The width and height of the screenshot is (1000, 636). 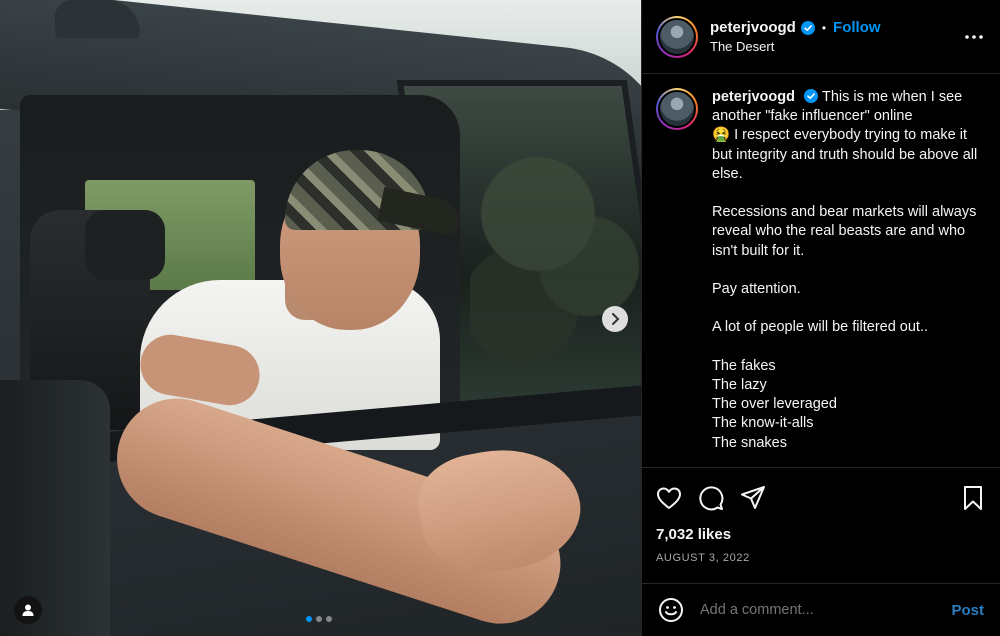 What do you see at coordinates (125, 245) in the screenshot?
I see `photo-headrest` at bounding box center [125, 245].